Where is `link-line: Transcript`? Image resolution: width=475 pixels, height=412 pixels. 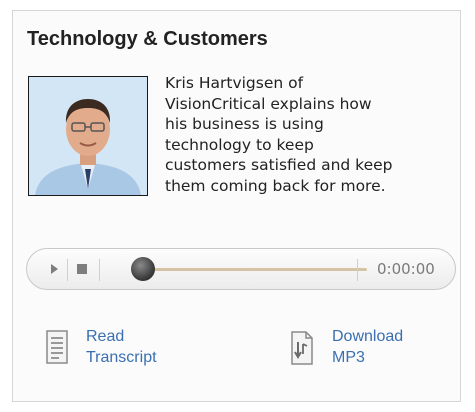
link-line: Transcript is located at coordinates (121, 357).